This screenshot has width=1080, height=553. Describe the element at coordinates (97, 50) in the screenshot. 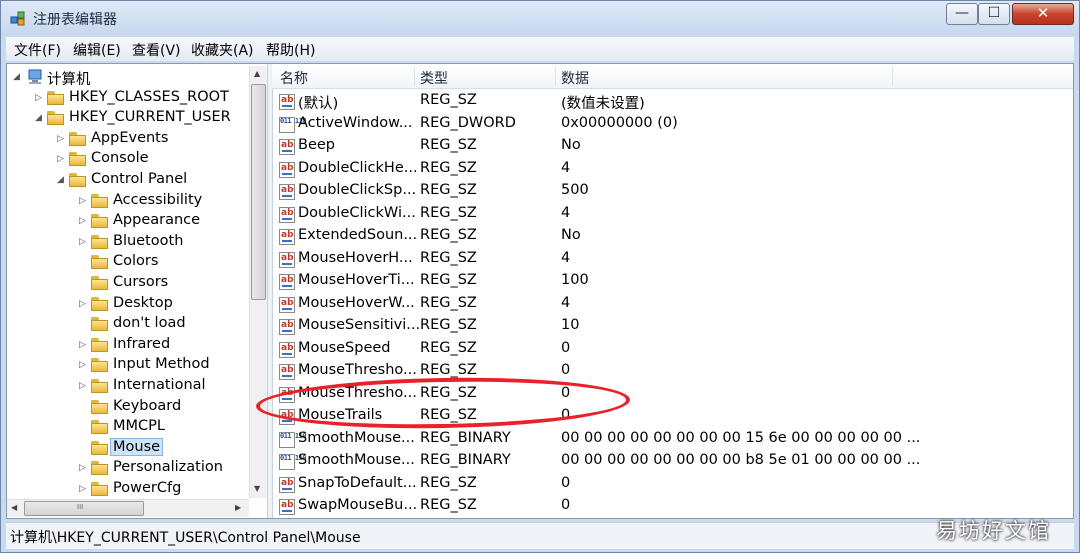

I see `menu-edit: 编辑(E)` at that location.